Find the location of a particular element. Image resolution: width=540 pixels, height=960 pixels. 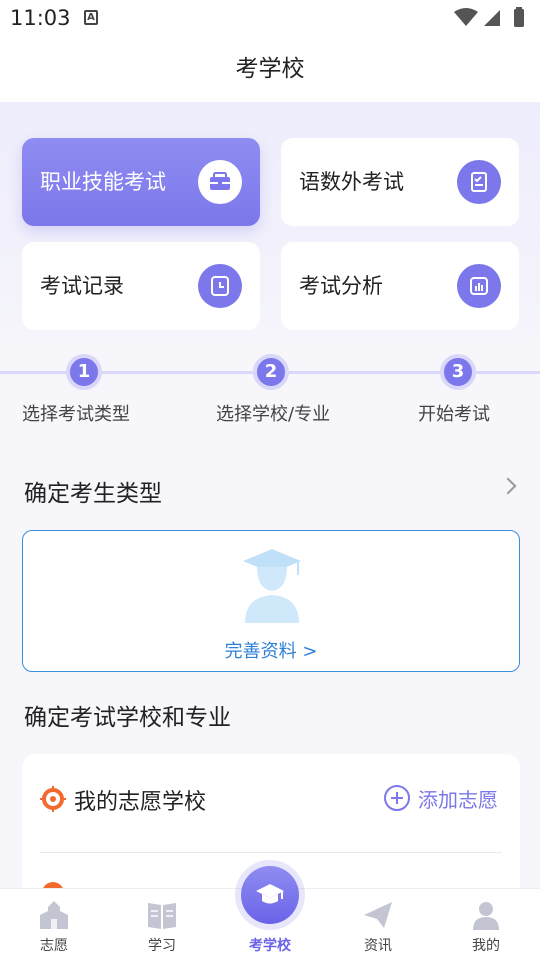

complete-profile-box: 完善资料 > is located at coordinates (271, 601).